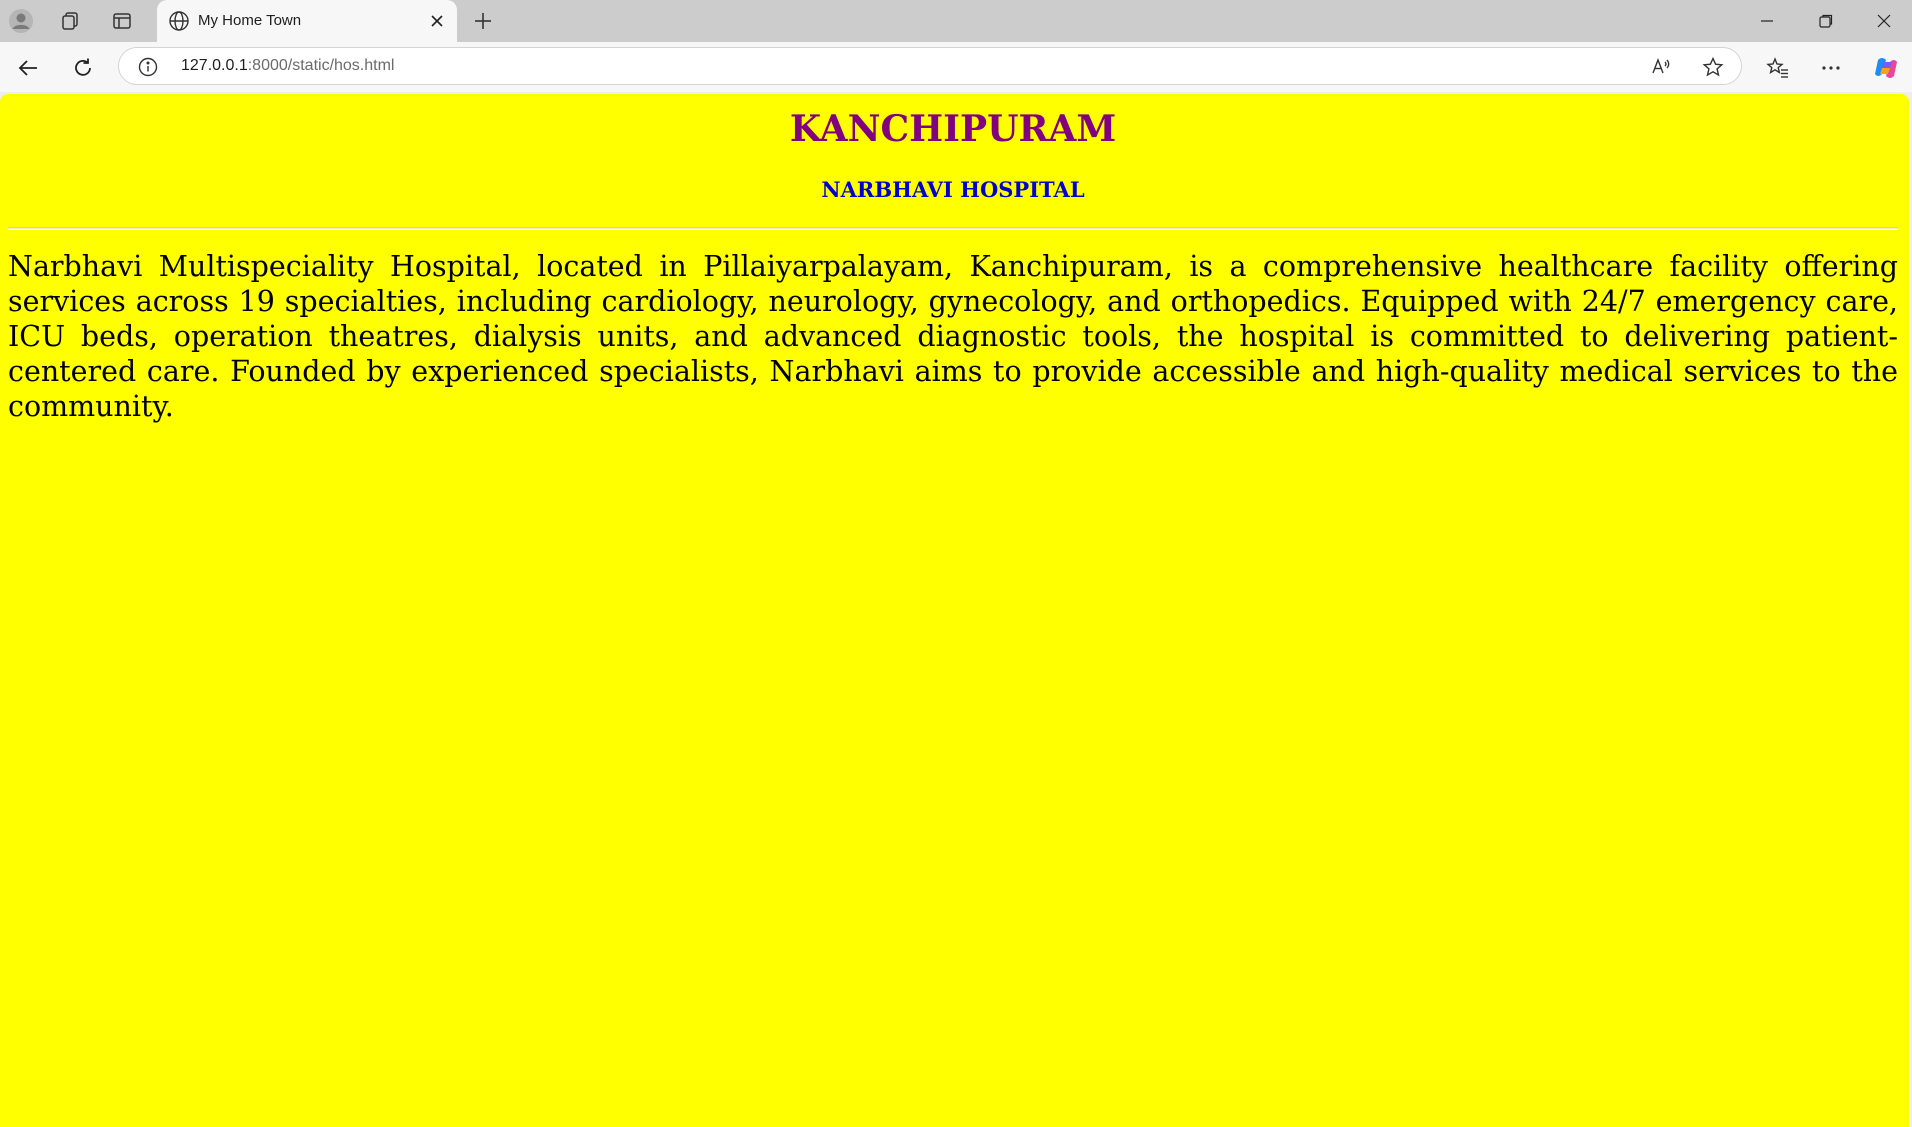 This screenshot has width=1912, height=1127. I want to click on favorites-icon, so click(1778, 68).